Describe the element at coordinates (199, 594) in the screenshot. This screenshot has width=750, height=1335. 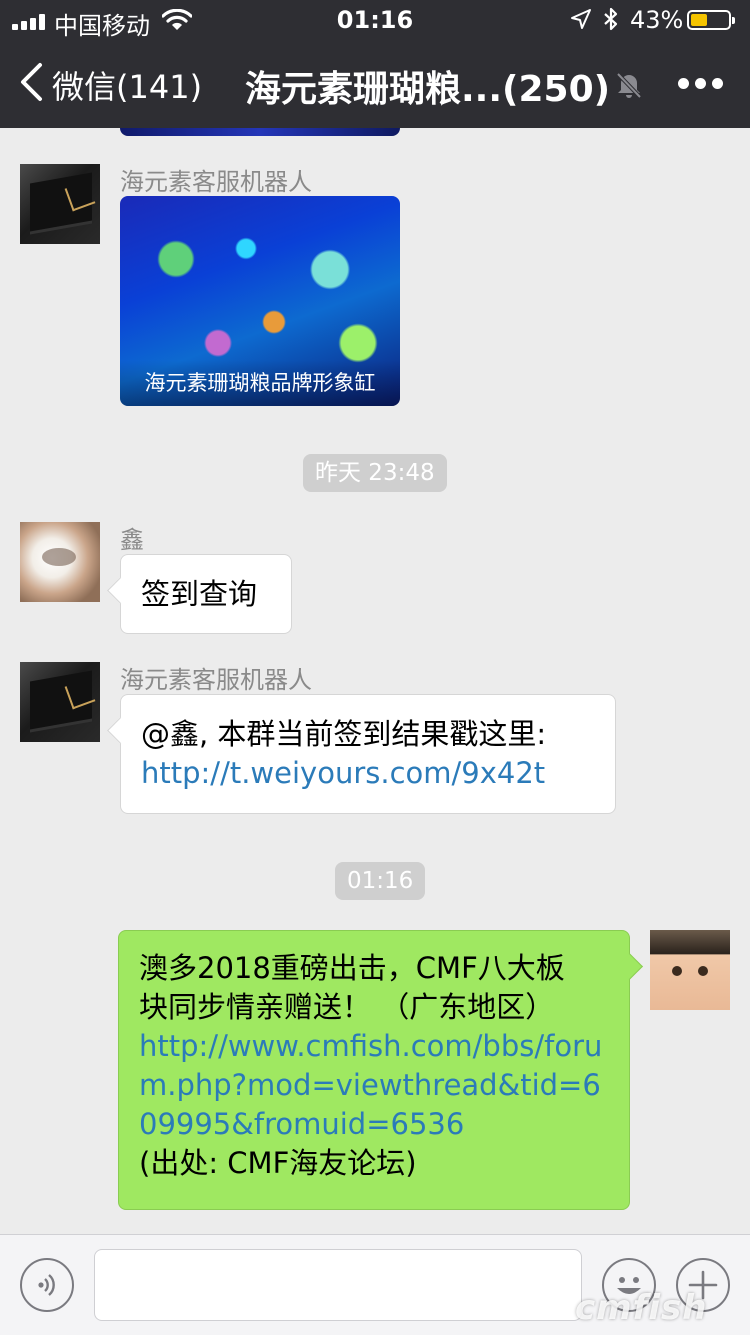
I see `message-text: 签到查询` at that location.